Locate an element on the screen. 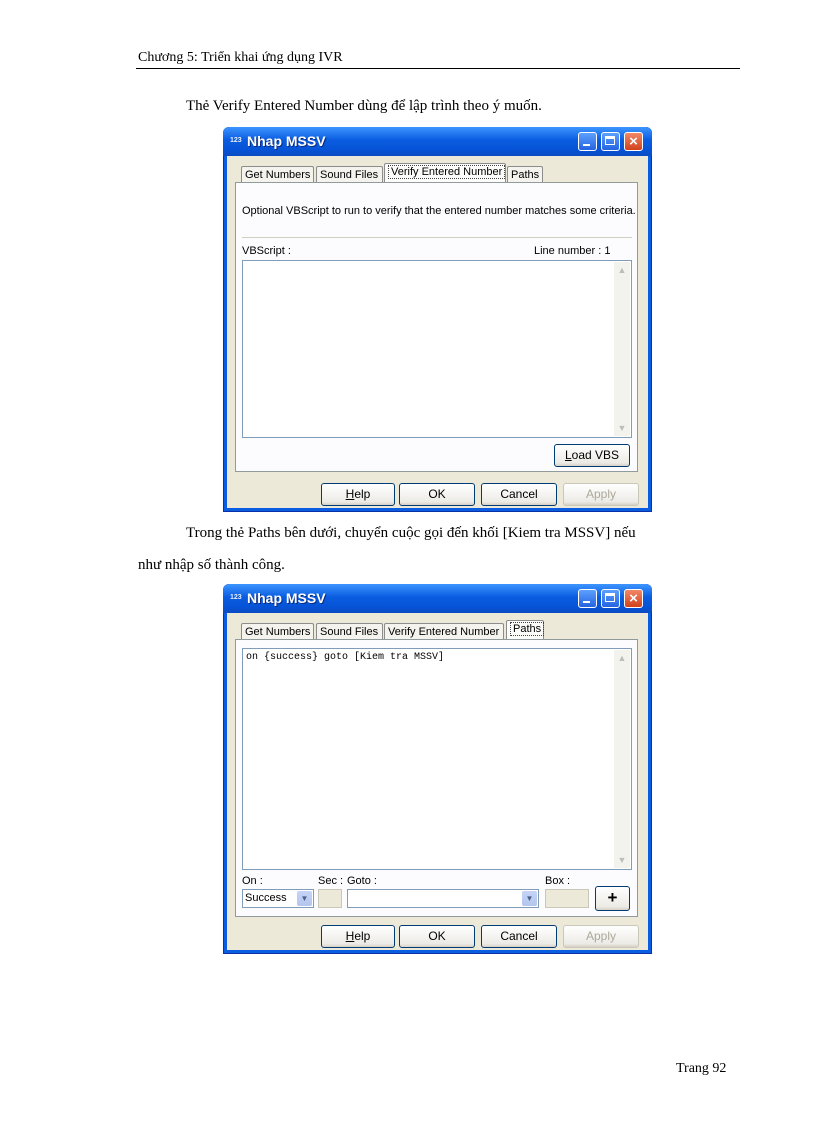 This screenshot has height=1123, width=816. load-vbs-button: Load VBS is located at coordinates (592, 455).